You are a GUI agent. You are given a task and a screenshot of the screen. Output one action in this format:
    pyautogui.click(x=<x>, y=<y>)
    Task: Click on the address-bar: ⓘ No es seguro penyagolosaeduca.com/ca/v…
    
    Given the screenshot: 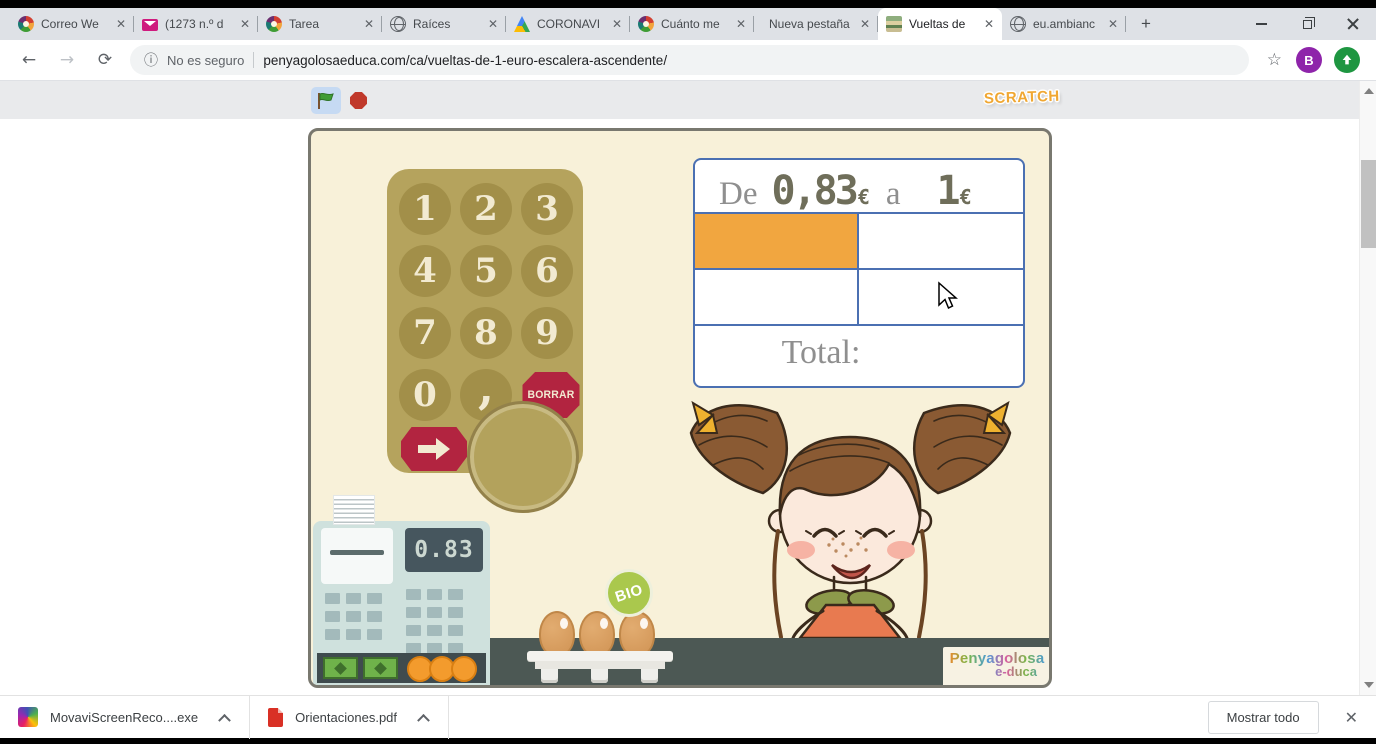 What is the action you would take?
    pyautogui.click(x=689, y=60)
    